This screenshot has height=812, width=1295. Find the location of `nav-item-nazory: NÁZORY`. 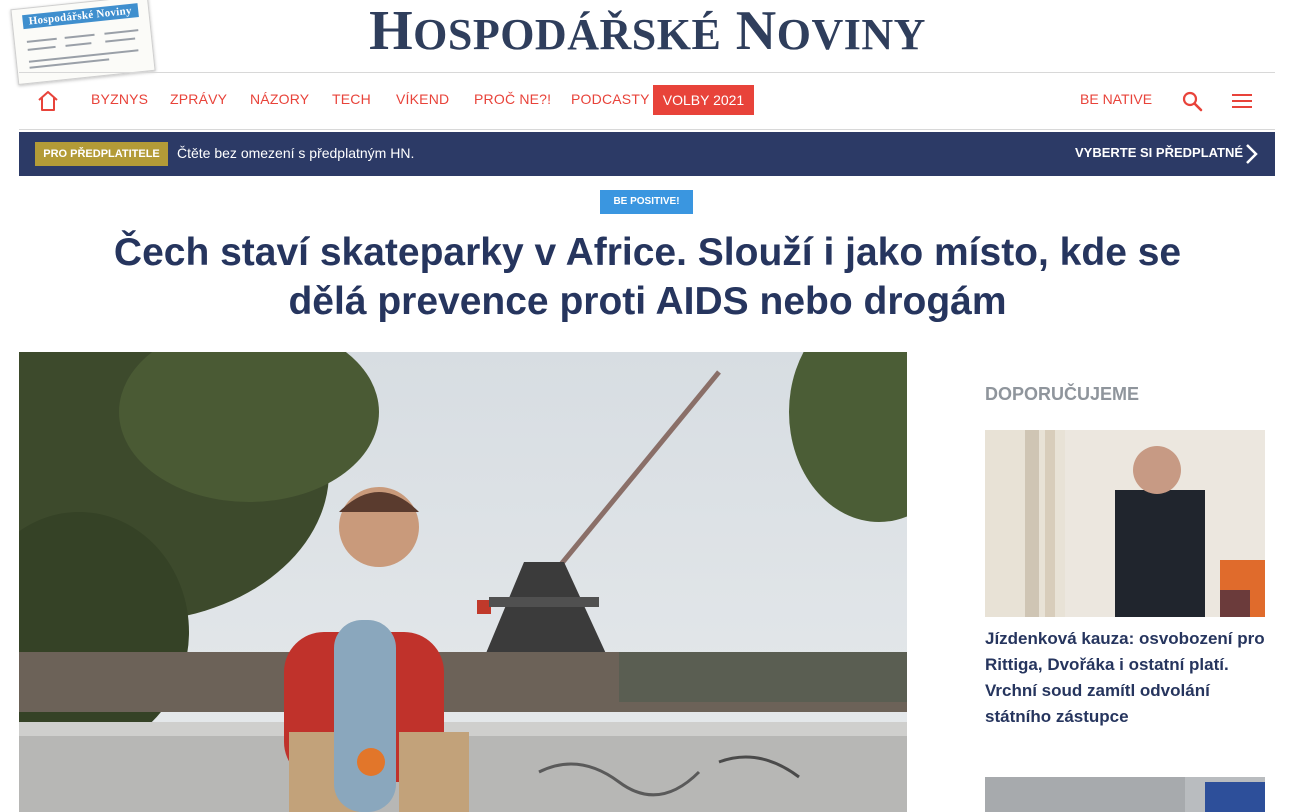

nav-item-nazory: NÁZORY is located at coordinates (279, 99).